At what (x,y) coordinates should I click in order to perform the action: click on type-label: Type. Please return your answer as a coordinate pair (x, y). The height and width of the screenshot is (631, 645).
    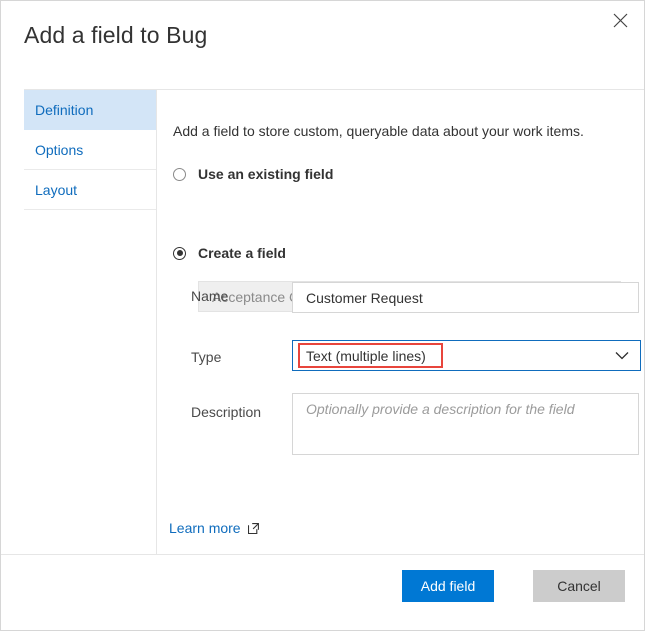
    Looking at the image, I should click on (206, 357).